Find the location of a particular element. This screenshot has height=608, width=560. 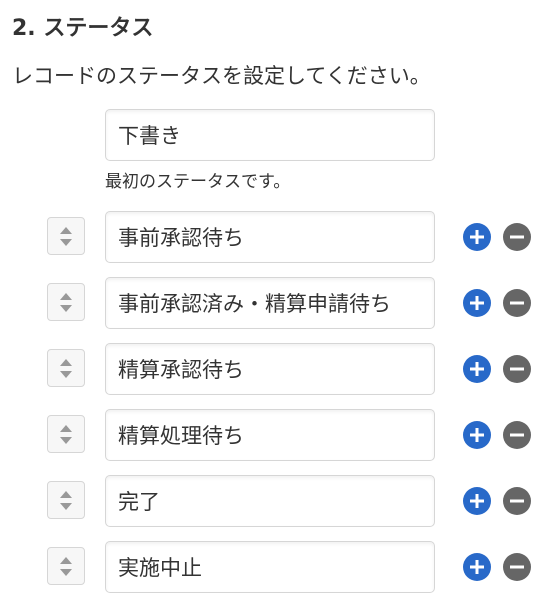

initial-status-input is located at coordinates (270, 135).